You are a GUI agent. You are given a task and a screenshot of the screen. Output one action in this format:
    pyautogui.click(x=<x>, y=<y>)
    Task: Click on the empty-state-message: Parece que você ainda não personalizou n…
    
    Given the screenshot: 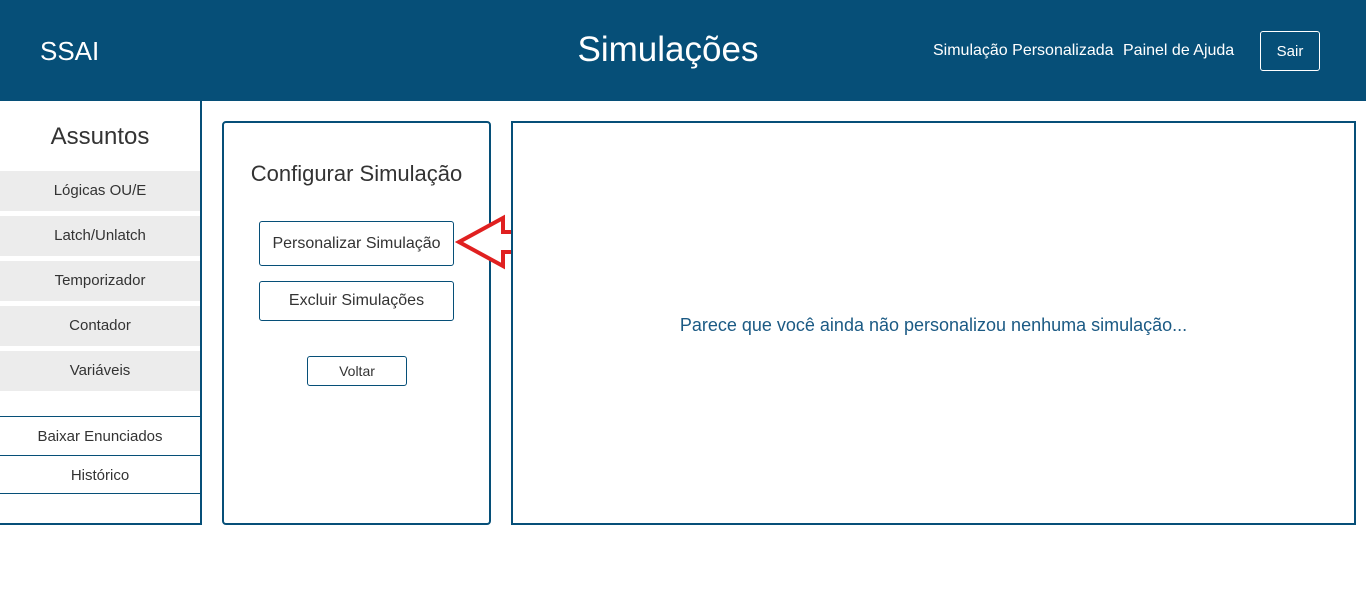 What is the action you would take?
    pyautogui.click(x=933, y=325)
    